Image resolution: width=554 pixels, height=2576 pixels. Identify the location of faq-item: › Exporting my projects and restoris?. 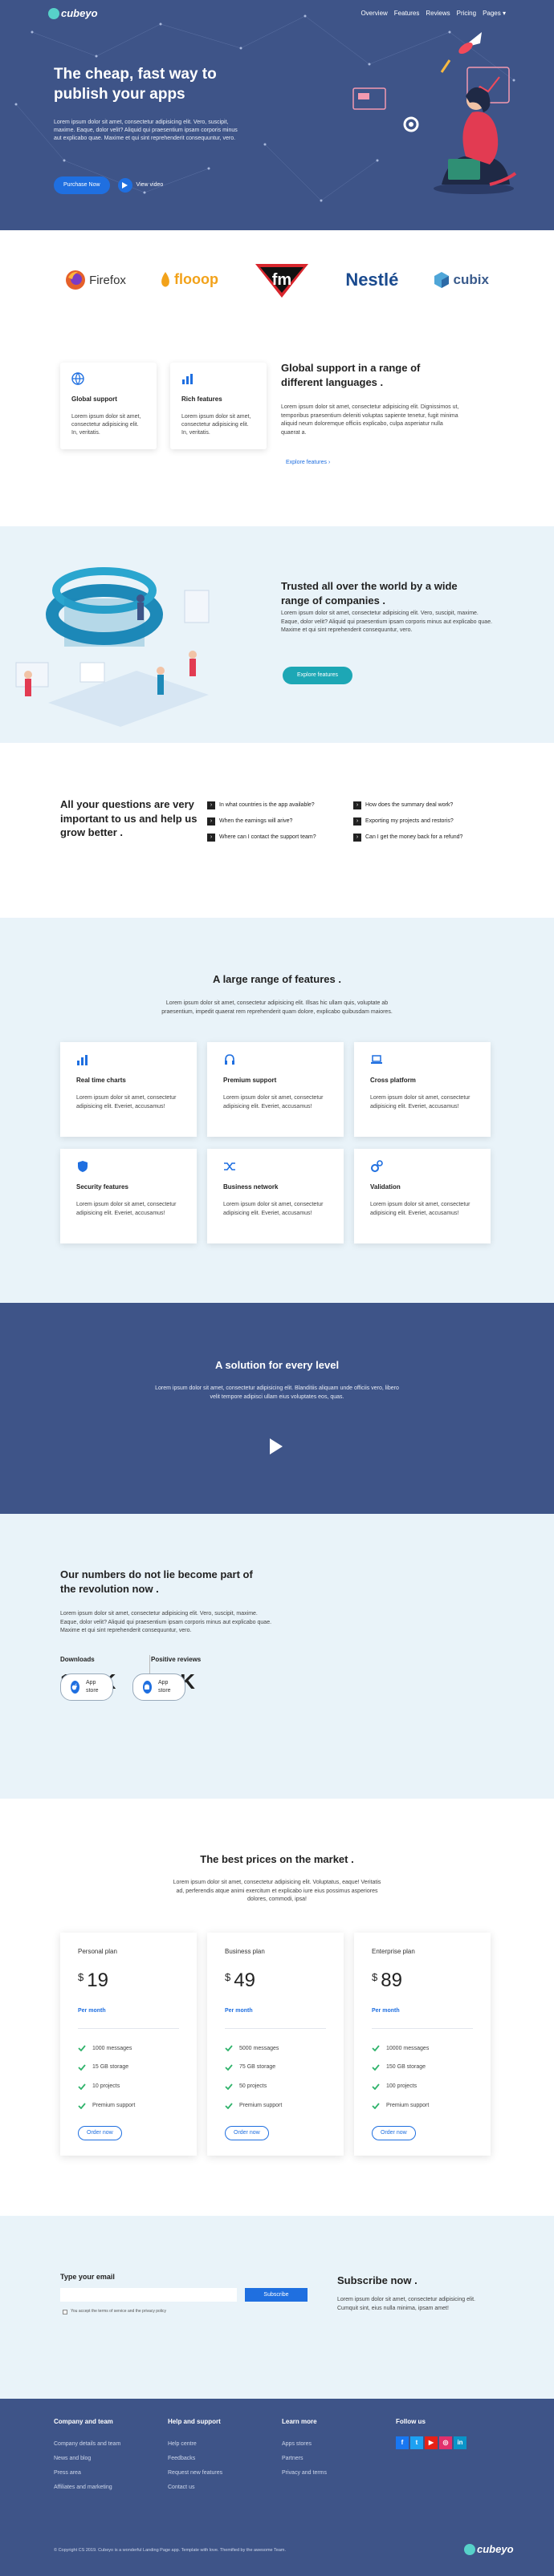
(403, 821).